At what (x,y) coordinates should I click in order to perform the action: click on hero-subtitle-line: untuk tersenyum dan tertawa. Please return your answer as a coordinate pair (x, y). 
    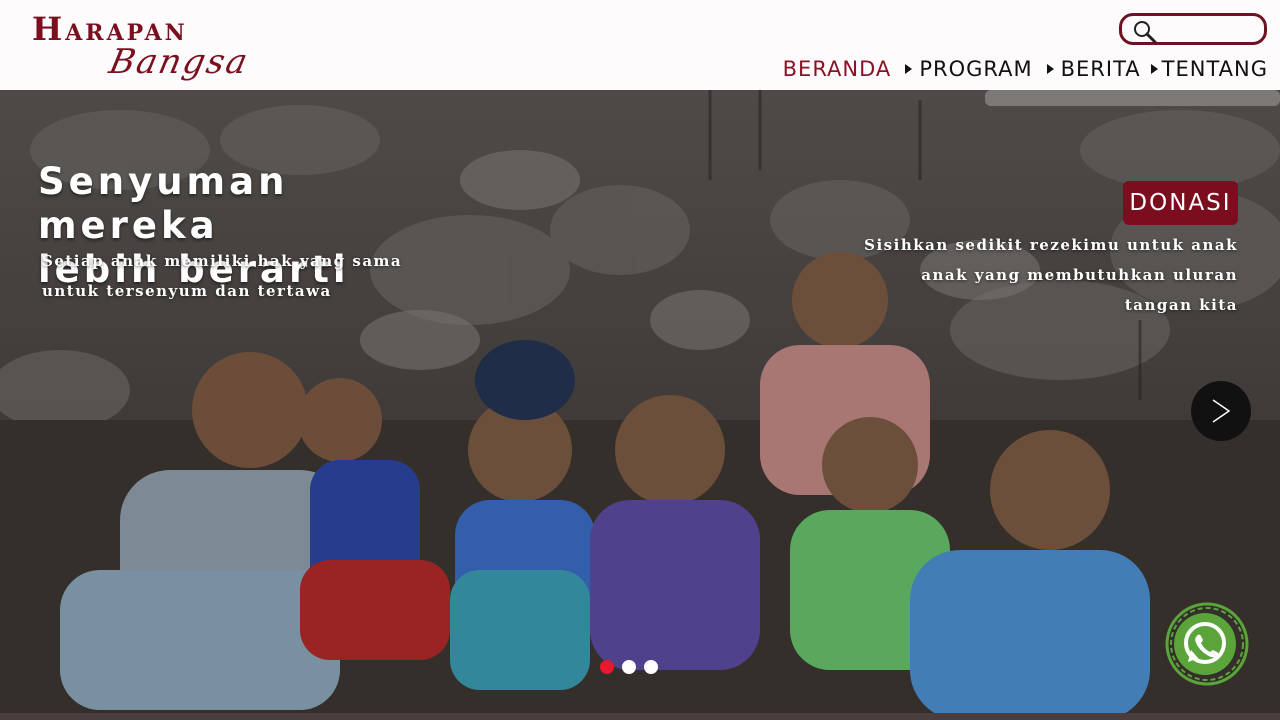
    Looking at the image, I should click on (187, 291).